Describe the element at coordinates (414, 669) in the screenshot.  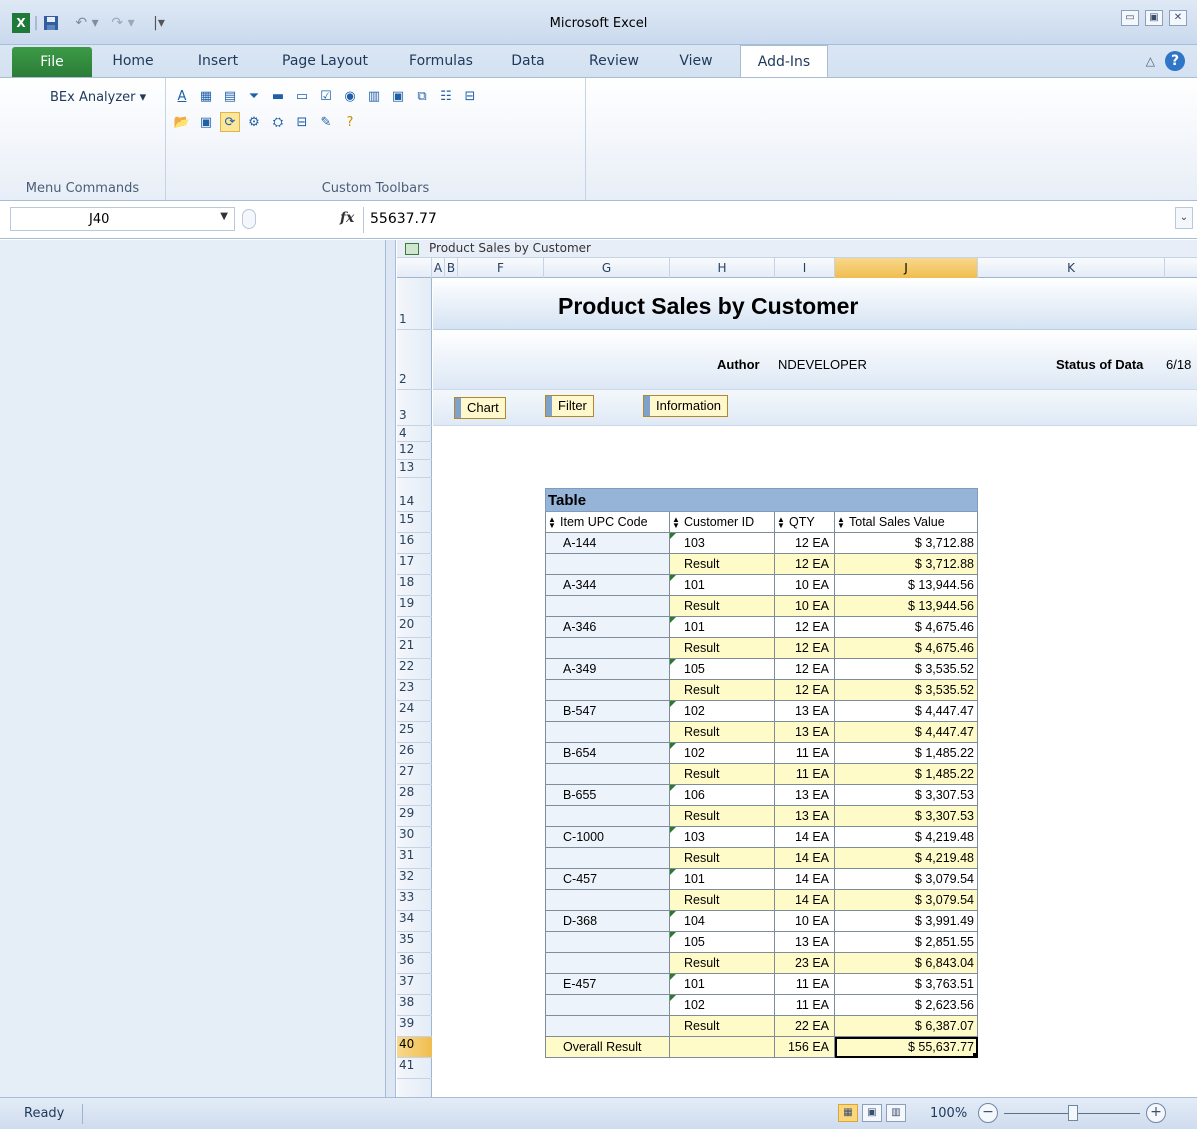
I see `row-header: 22` at that location.